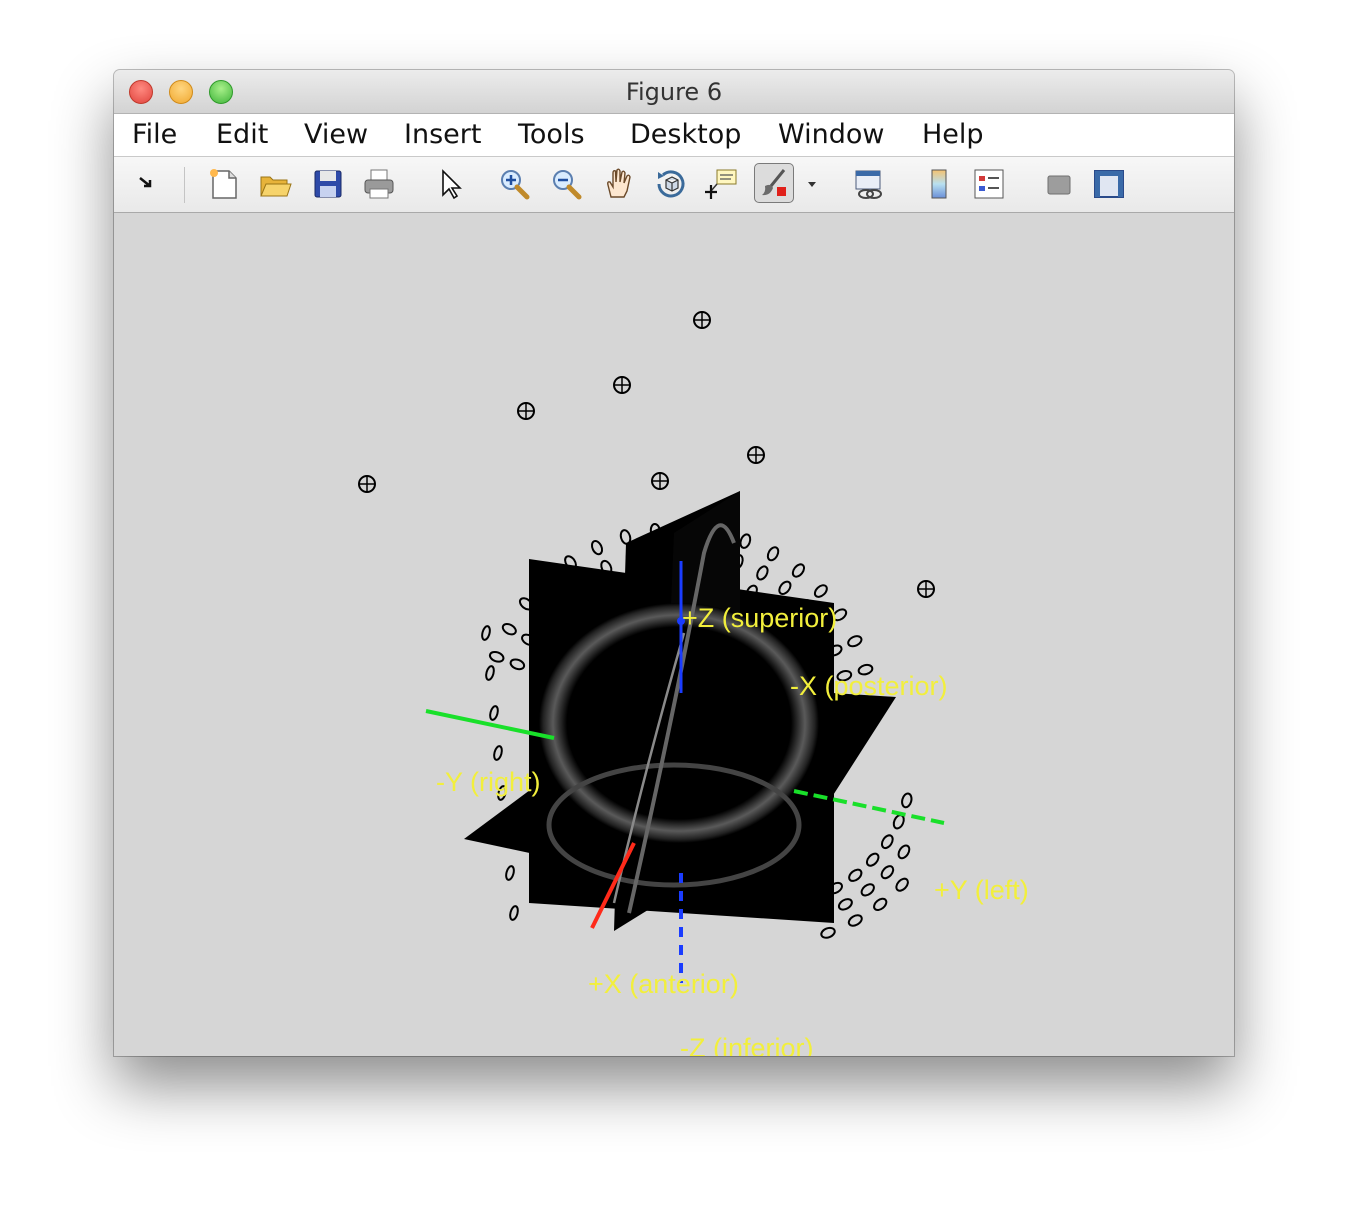 The height and width of the screenshot is (1214, 1348). Describe the element at coordinates (685, 134) in the screenshot. I see `menu-desktop: Desktop` at that location.